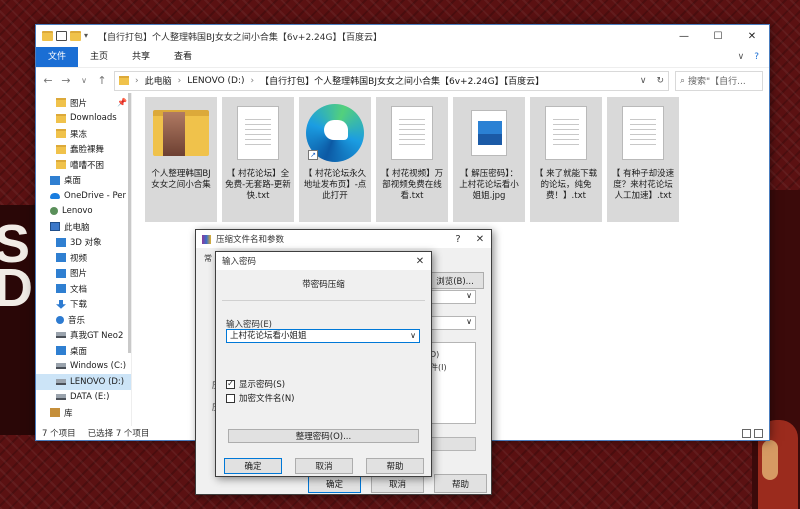 The height and width of the screenshot is (509, 800). Describe the element at coordinates (57, 57) in the screenshot. I see `tab-file: 文件` at that location.